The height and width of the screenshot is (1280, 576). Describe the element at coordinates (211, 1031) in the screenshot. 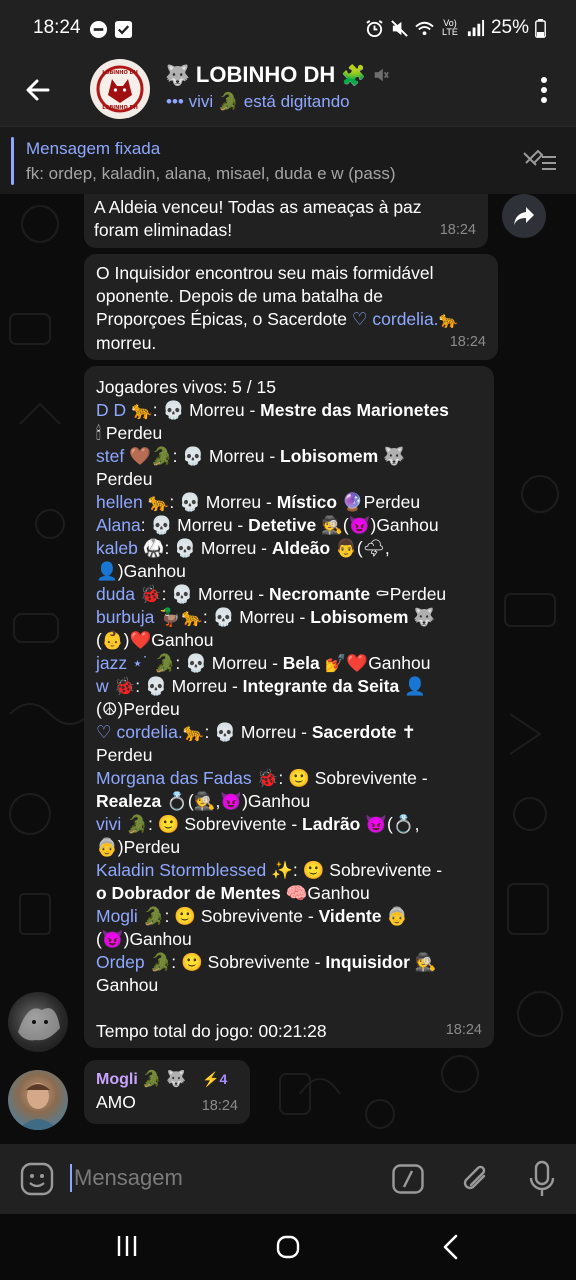

I see `total-game-time: Tempo total do jogo: 00:21:28` at that location.